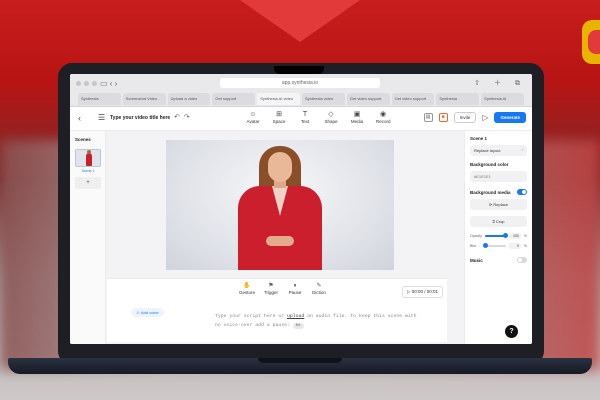 This screenshot has height=400, width=600. I want to click on browser-tab: Get support, so click(234, 99).